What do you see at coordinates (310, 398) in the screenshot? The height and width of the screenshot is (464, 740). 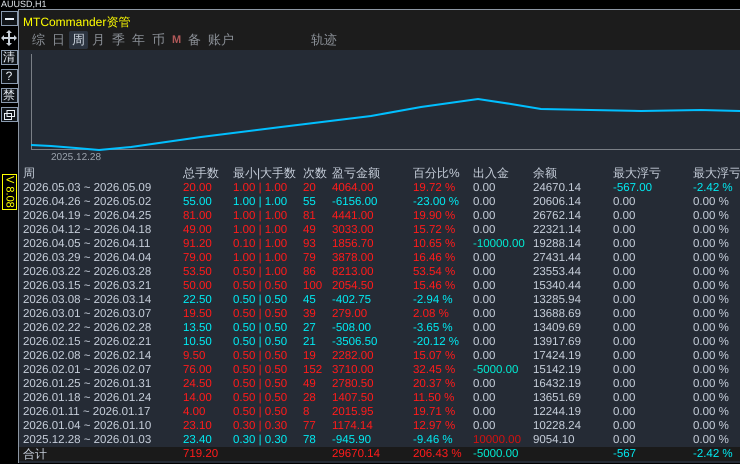 I see `trades-cell-text: 28` at bounding box center [310, 398].